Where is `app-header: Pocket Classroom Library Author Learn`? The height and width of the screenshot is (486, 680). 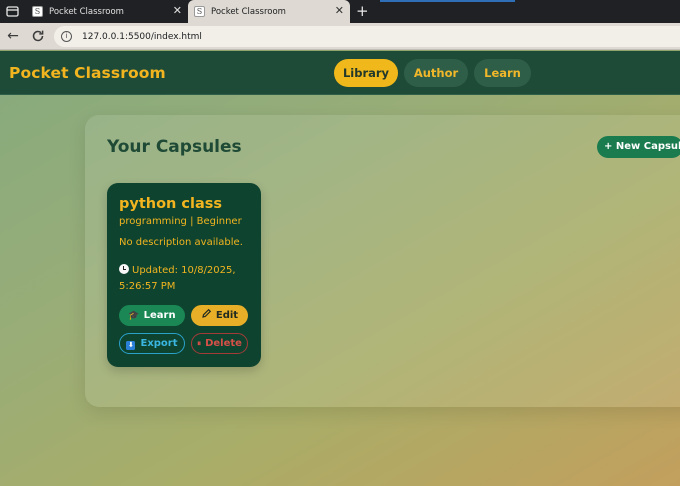 app-header: Pocket Classroom Library Author Learn is located at coordinates (340, 73).